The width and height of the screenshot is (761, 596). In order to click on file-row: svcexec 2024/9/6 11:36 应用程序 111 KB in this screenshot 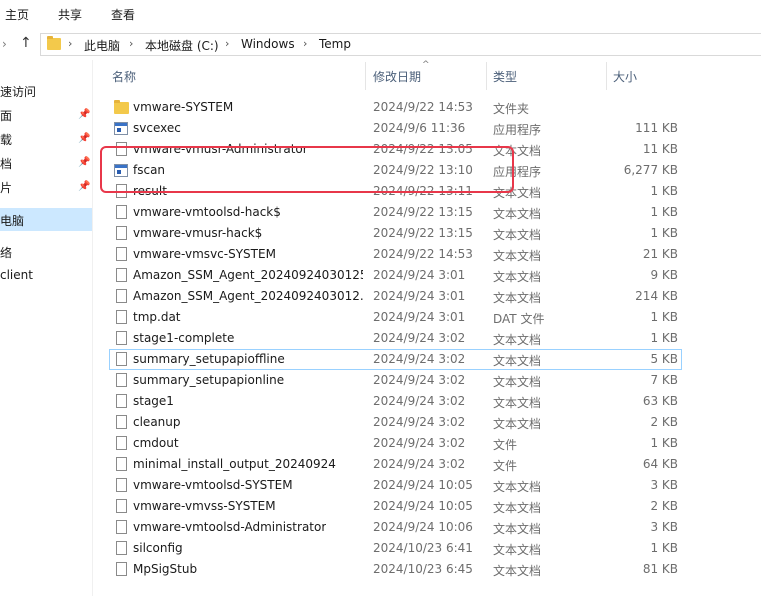, I will do `click(395, 128)`.